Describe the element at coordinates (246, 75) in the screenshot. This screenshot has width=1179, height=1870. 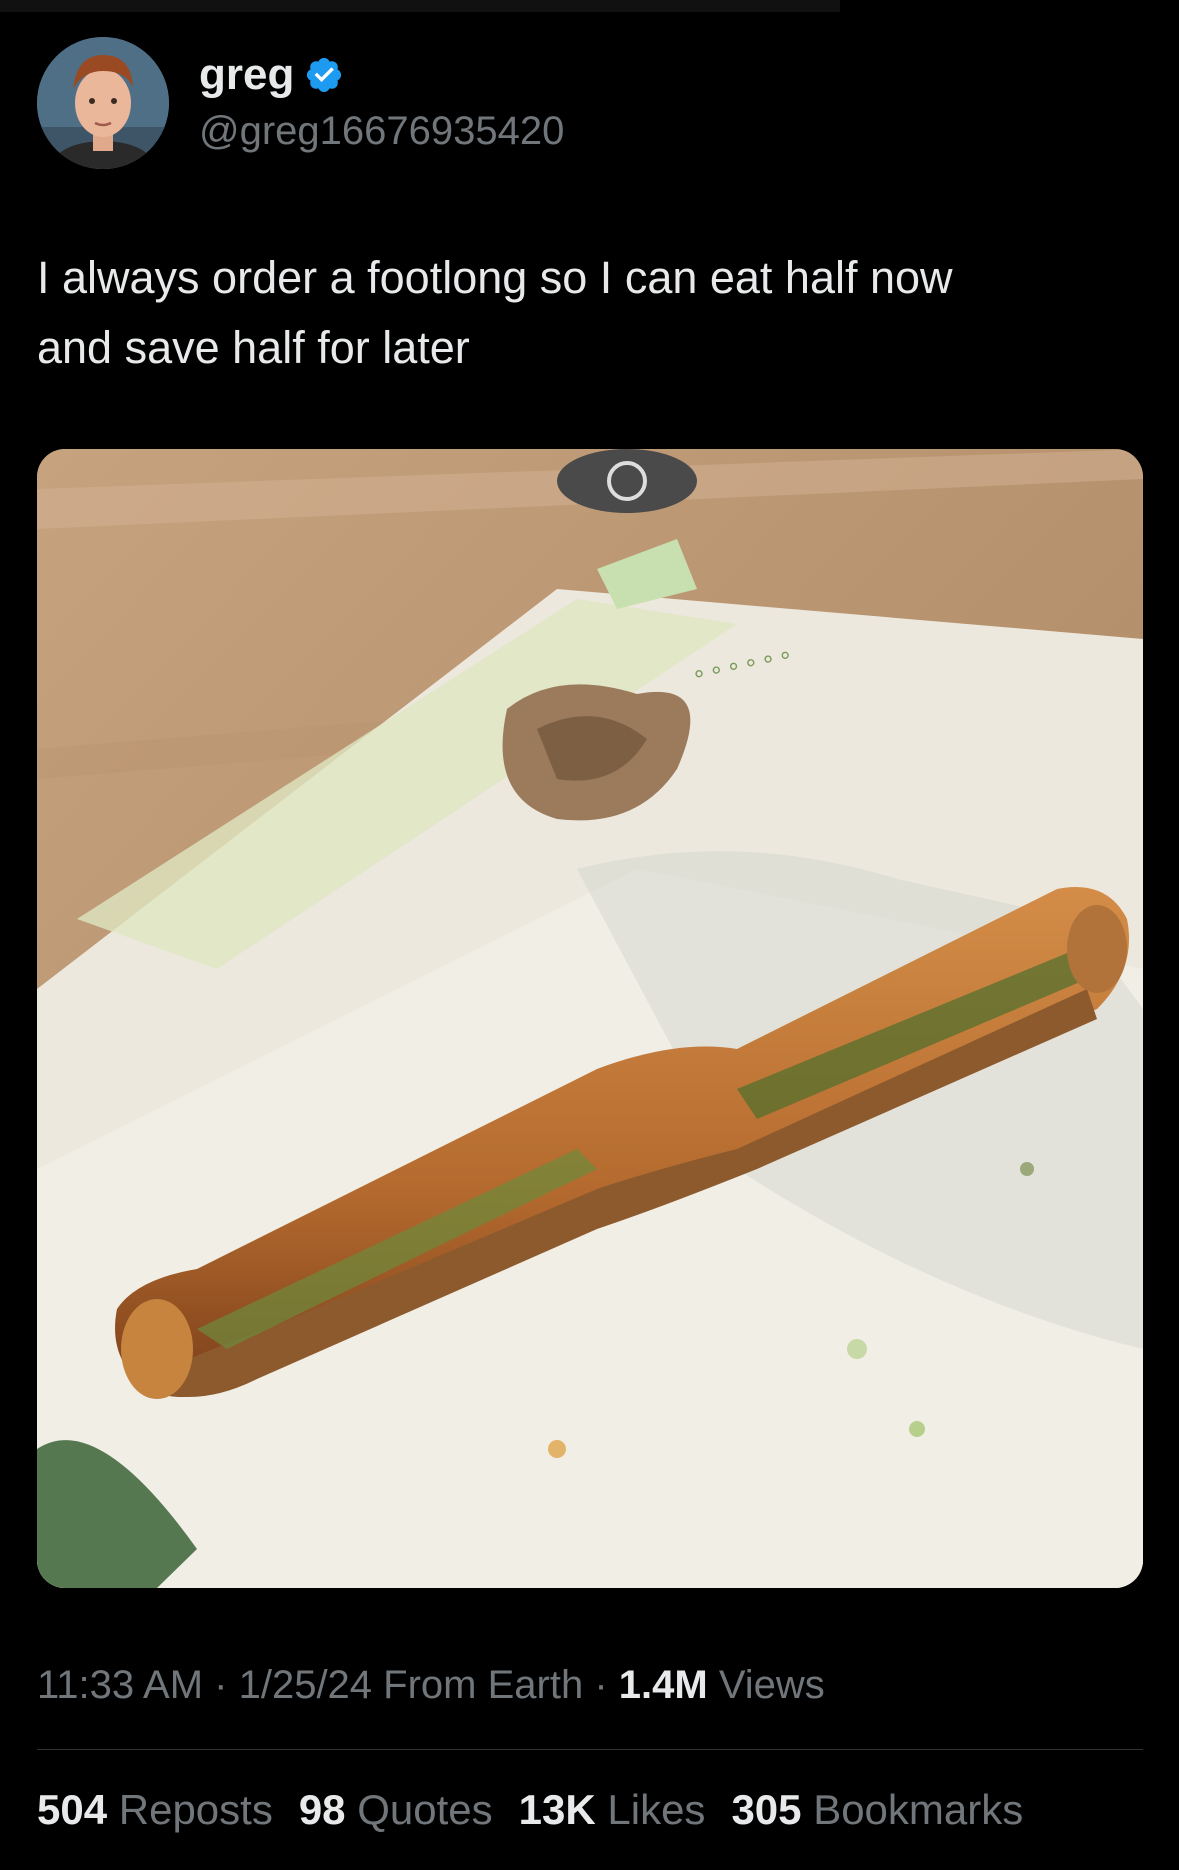
I see `display-name: greg` at that location.